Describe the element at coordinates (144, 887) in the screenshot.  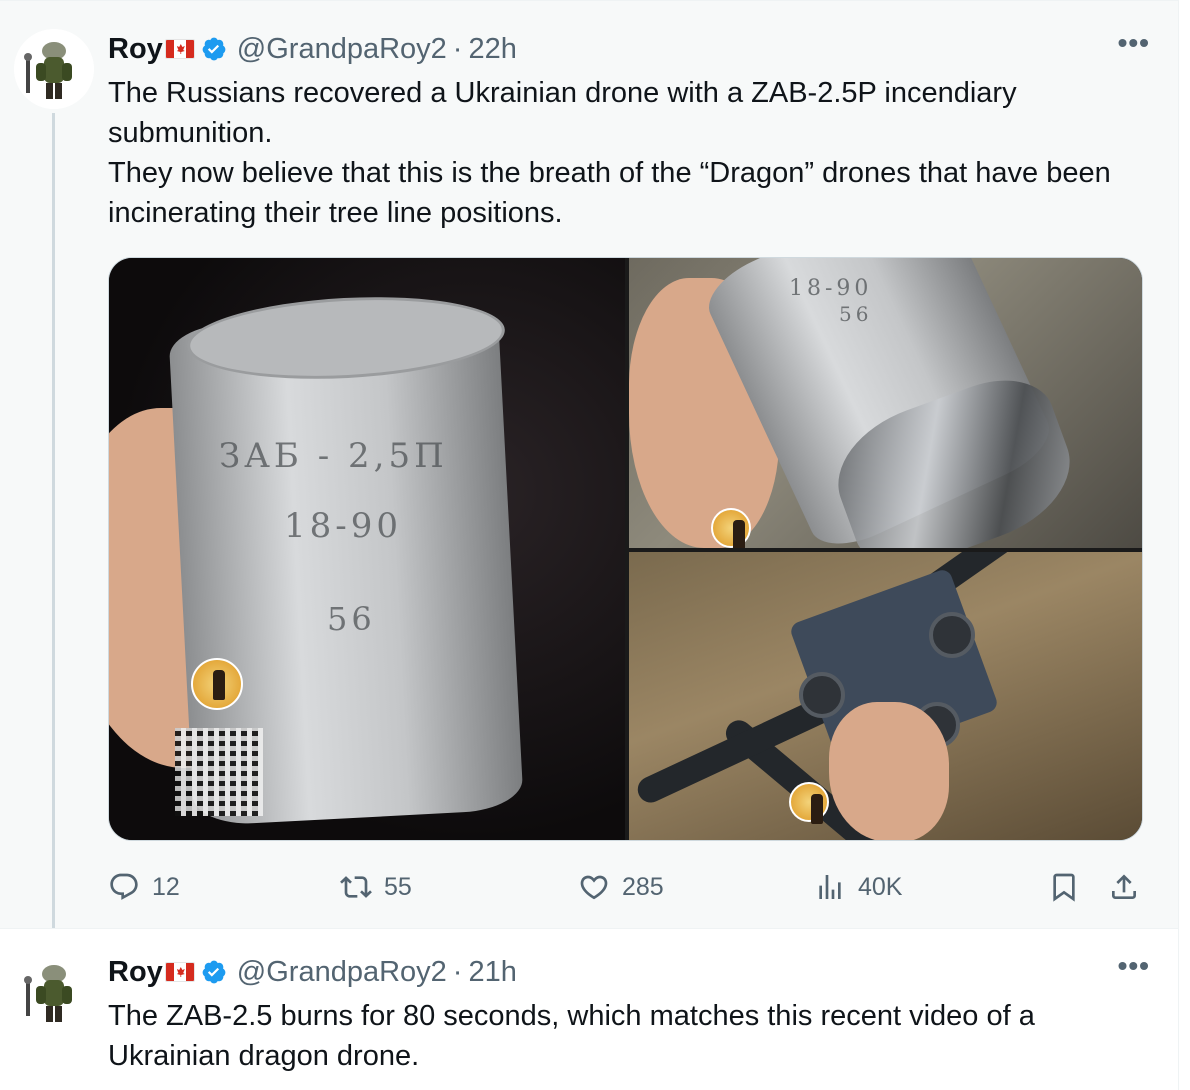
I see `reply-button: 12` at that location.